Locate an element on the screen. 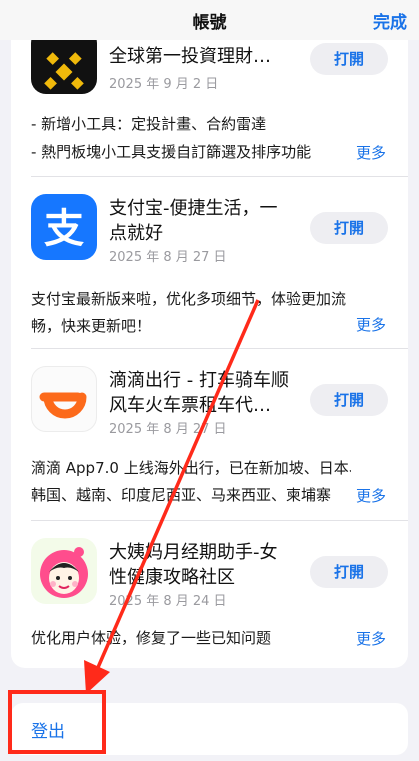  app-name: 滴滴出行 - 打车骑车顺 is located at coordinates (199, 380).